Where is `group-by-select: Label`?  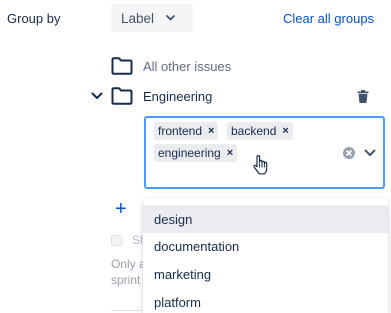 group-by-select: Label is located at coordinates (152, 18).